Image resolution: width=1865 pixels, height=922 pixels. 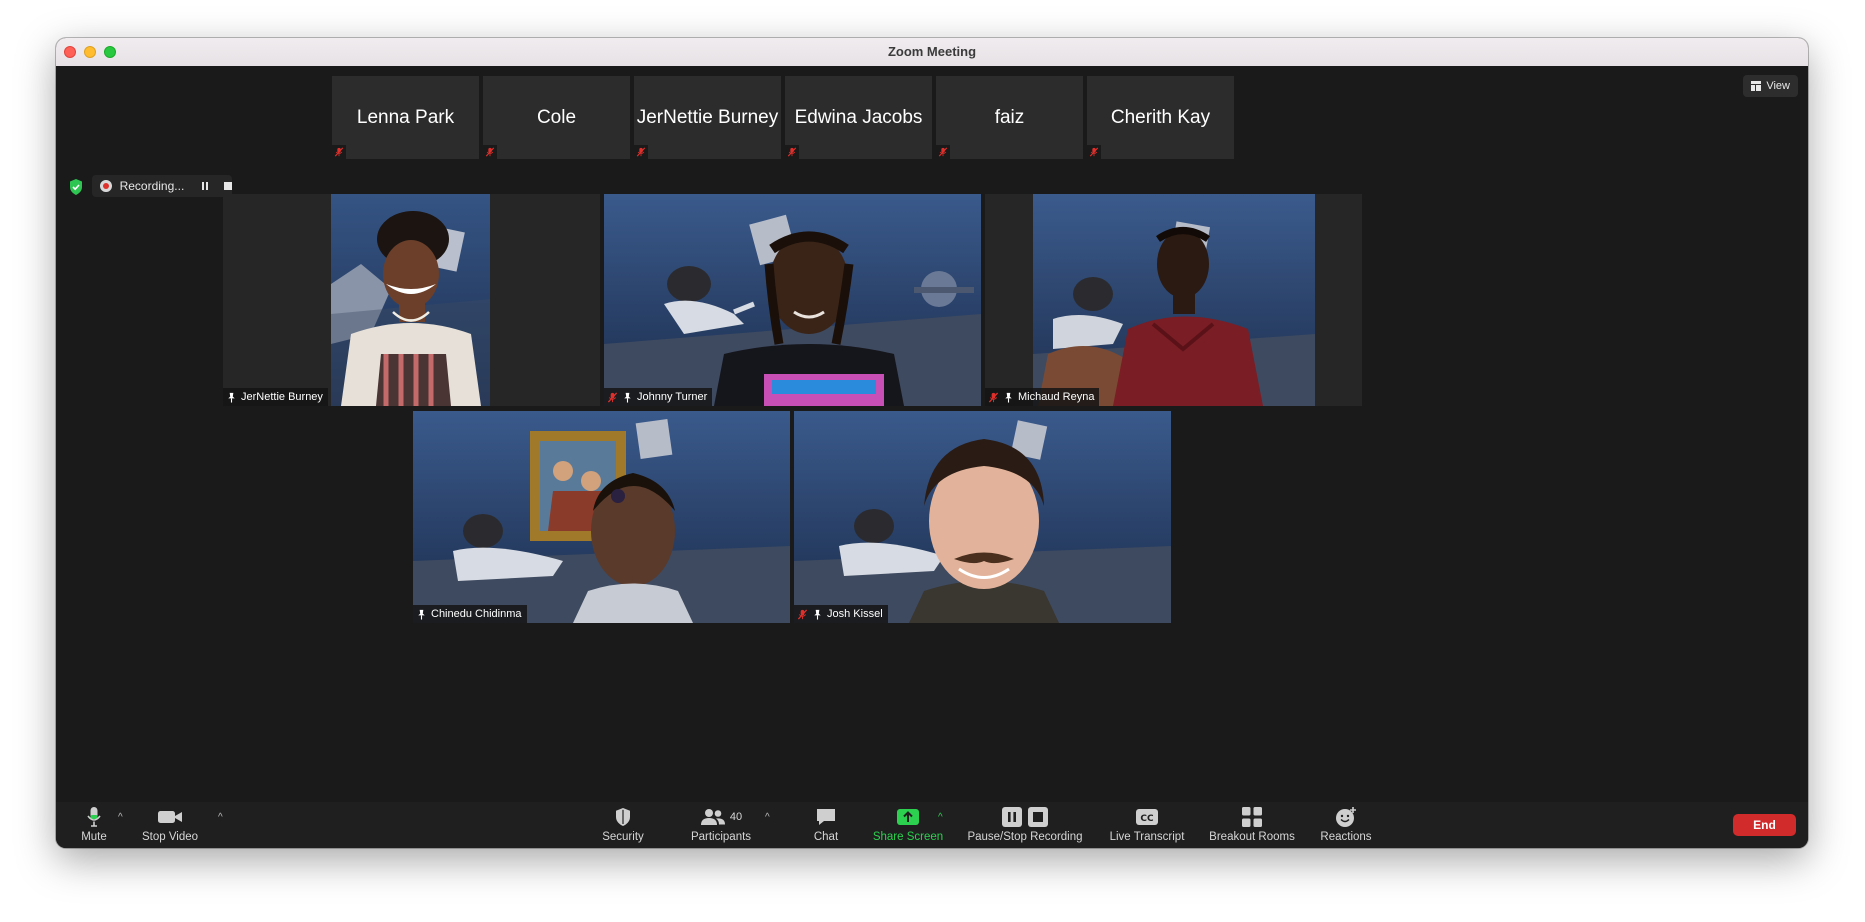 I want to click on participant-thumbnail: Cherith Kay, so click(x=1160, y=117).